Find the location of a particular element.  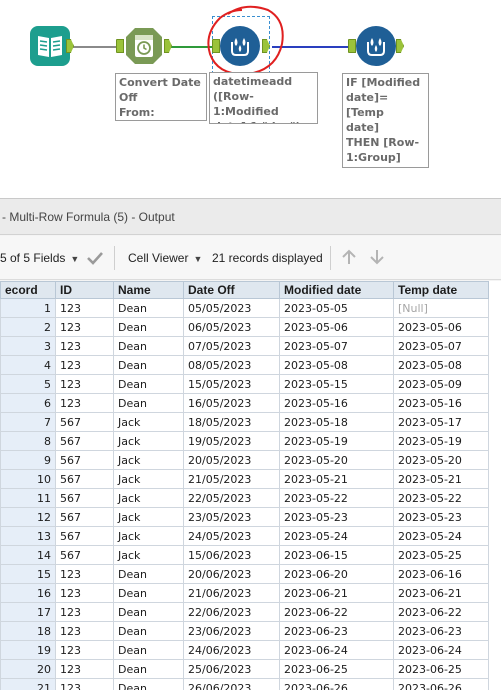

record-number-cell: 20 is located at coordinates (28, 669).